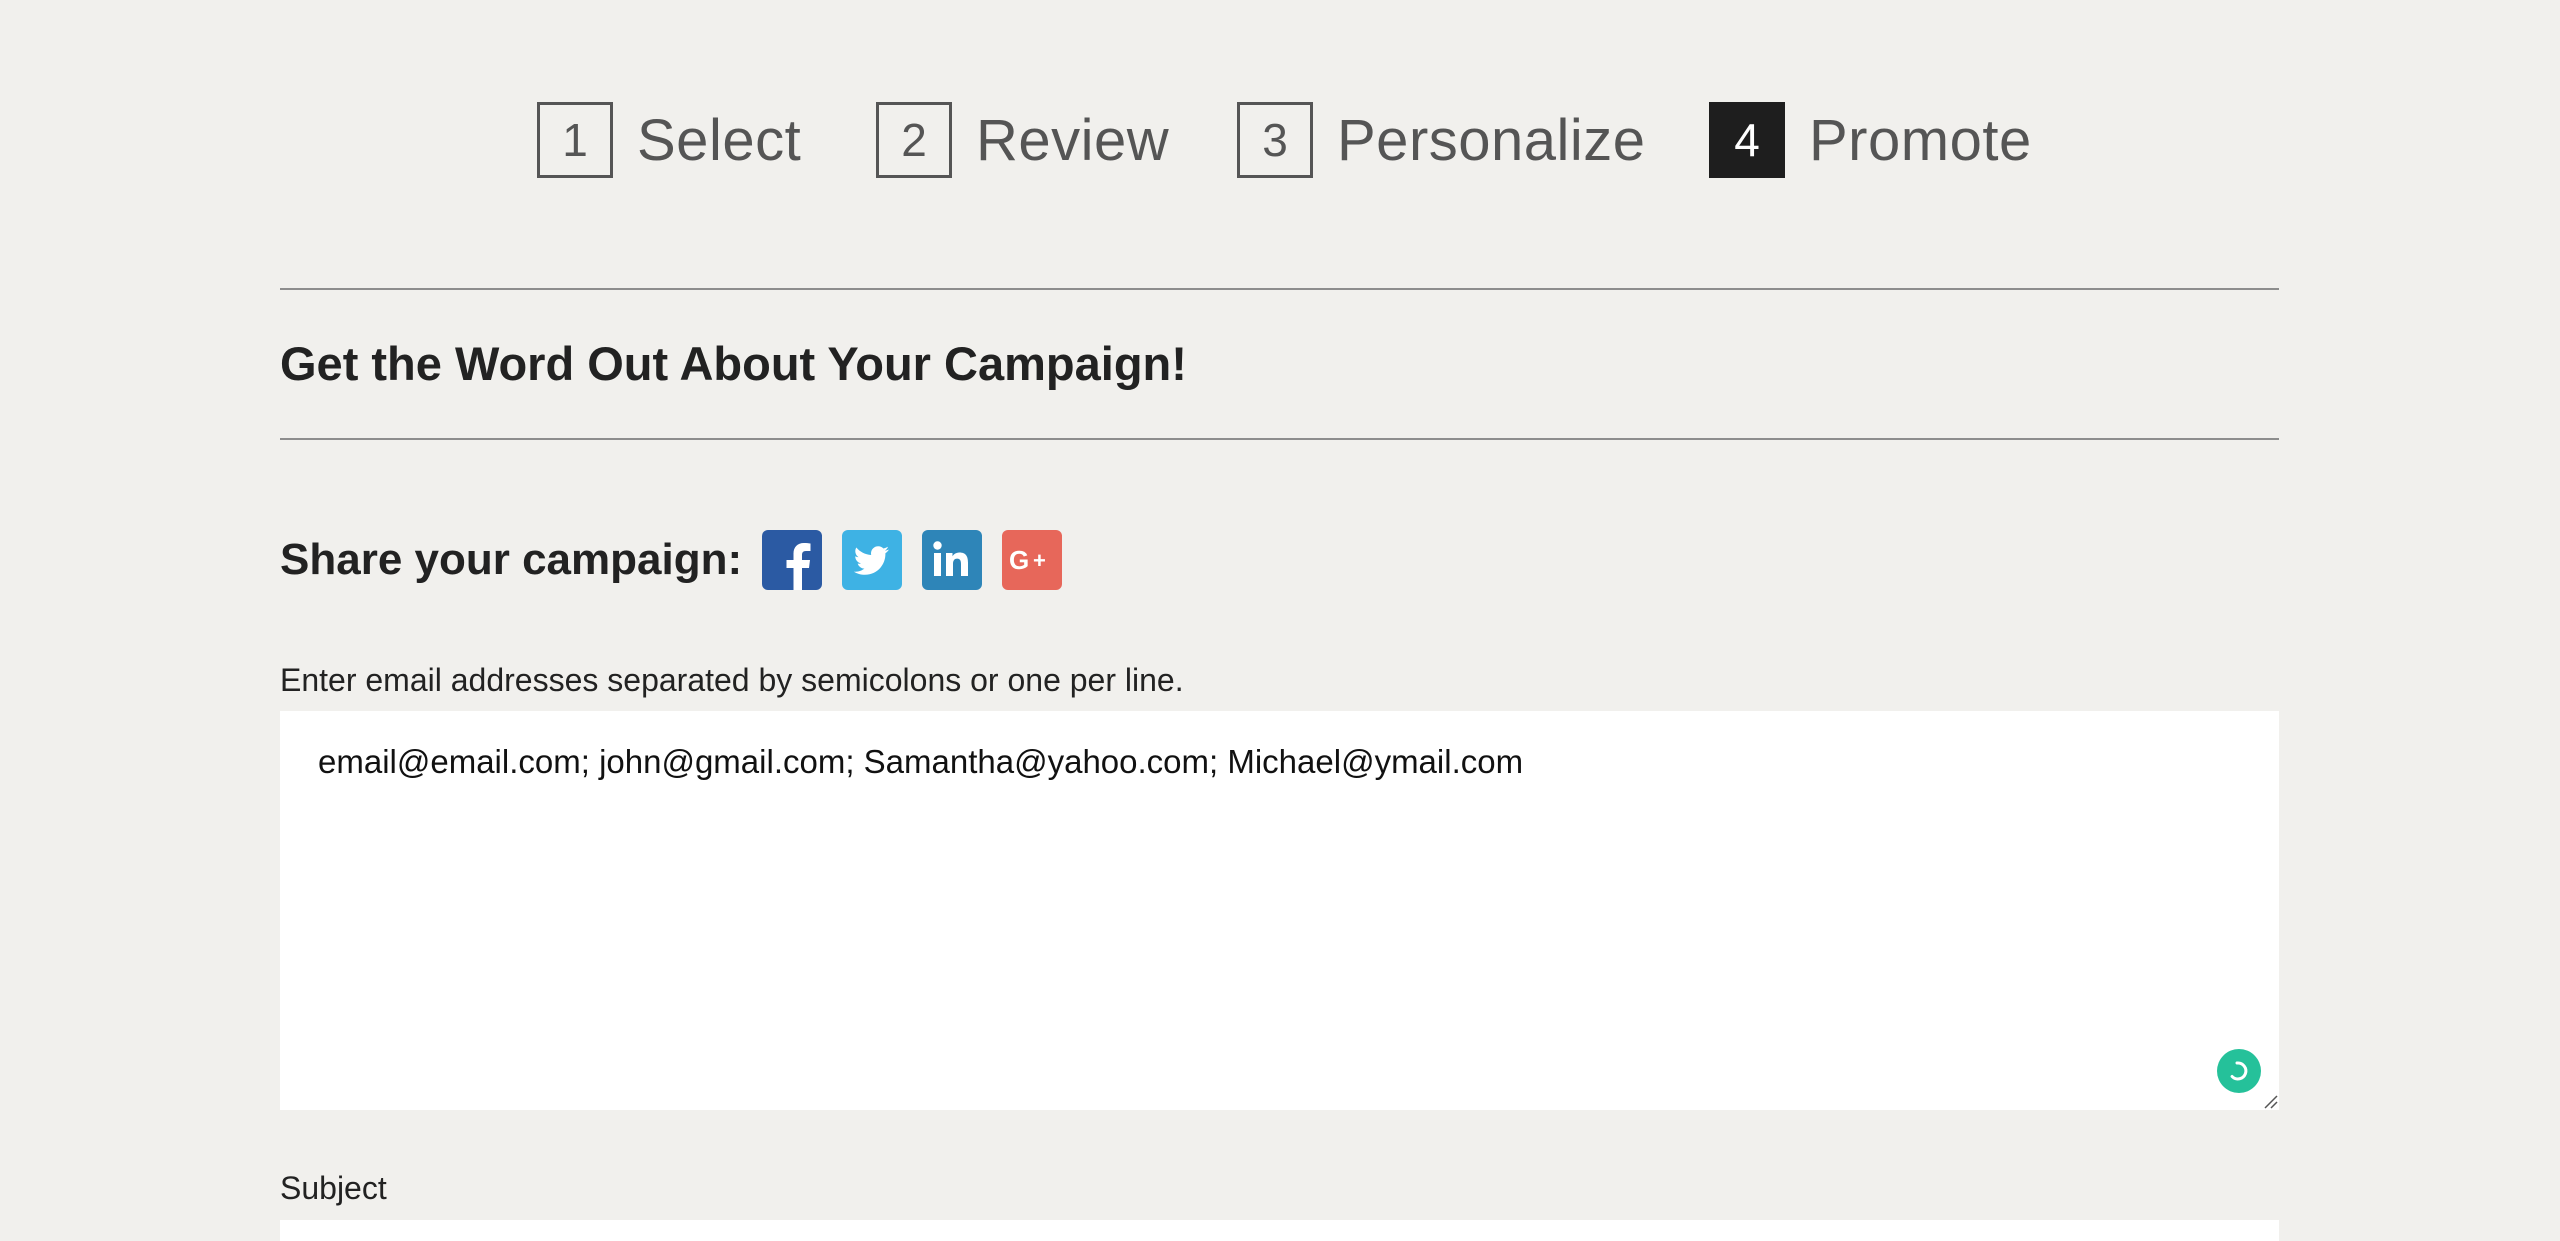  I want to click on google-plus-share-button: G +, so click(1032, 560).